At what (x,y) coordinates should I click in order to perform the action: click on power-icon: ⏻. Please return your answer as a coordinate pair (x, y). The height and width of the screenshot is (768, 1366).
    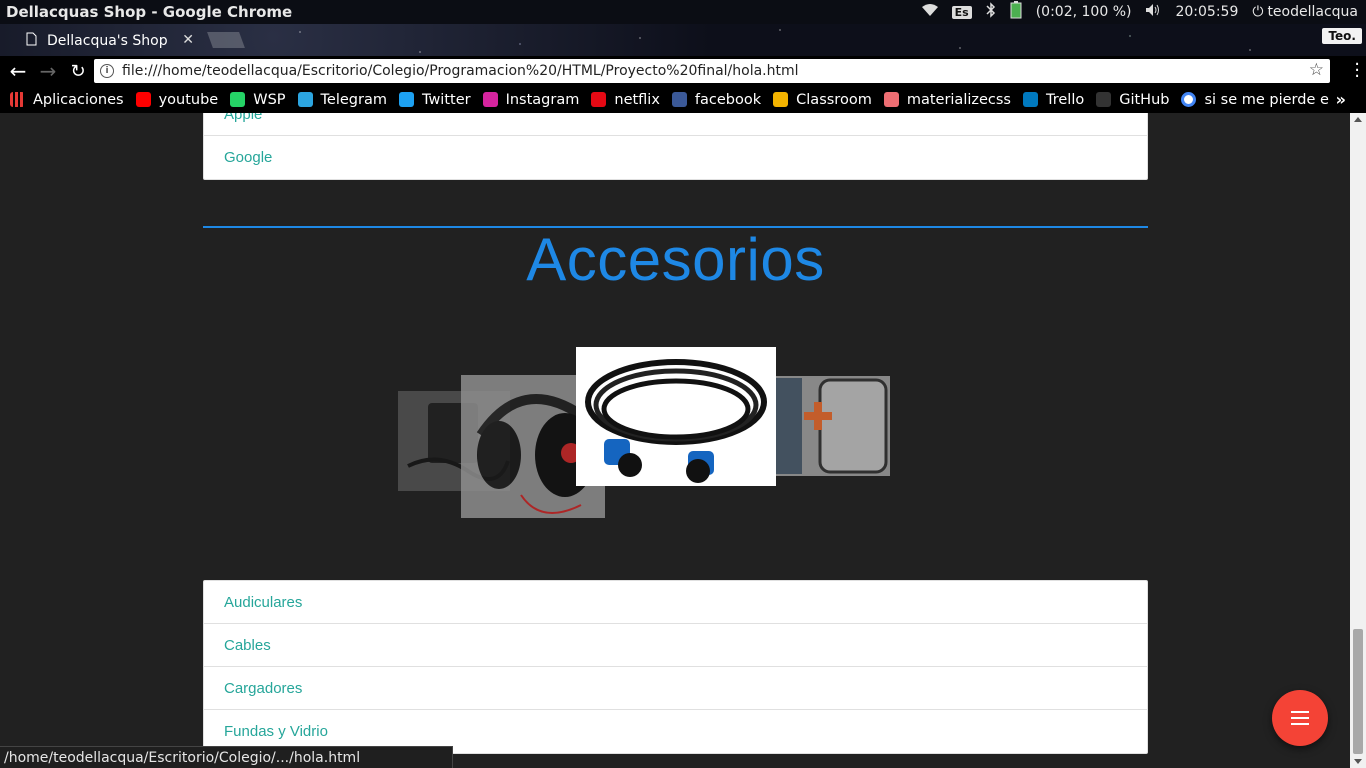
    Looking at the image, I should click on (1257, 12).